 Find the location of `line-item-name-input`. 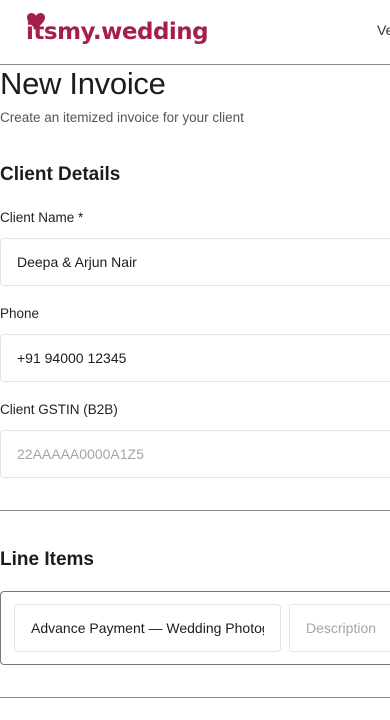

line-item-name-input is located at coordinates (147, 628).